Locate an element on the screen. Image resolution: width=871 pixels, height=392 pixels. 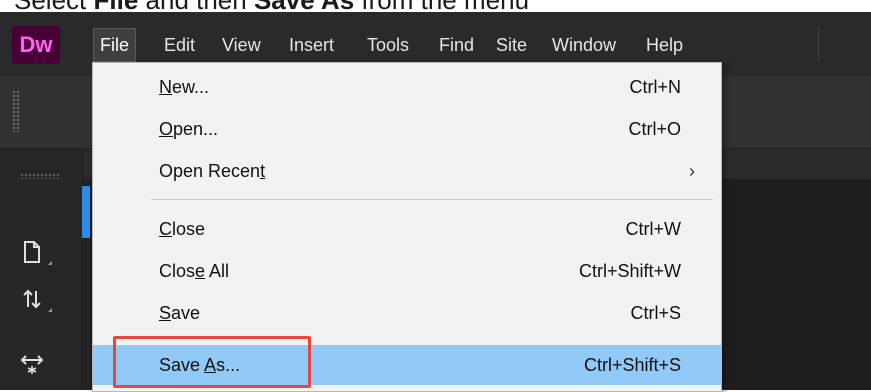
submenu-arrow-icon: › is located at coordinates (692, 171).